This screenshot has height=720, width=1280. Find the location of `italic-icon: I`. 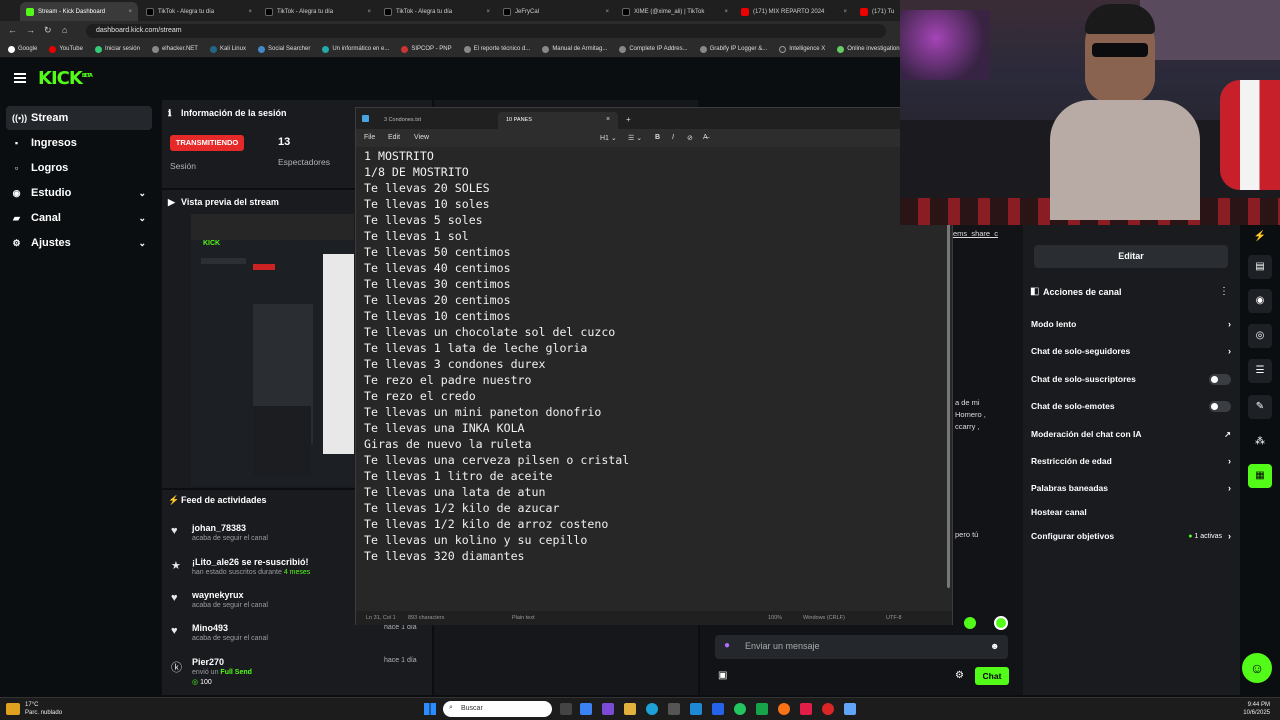

italic-icon: I is located at coordinates (673, 137).